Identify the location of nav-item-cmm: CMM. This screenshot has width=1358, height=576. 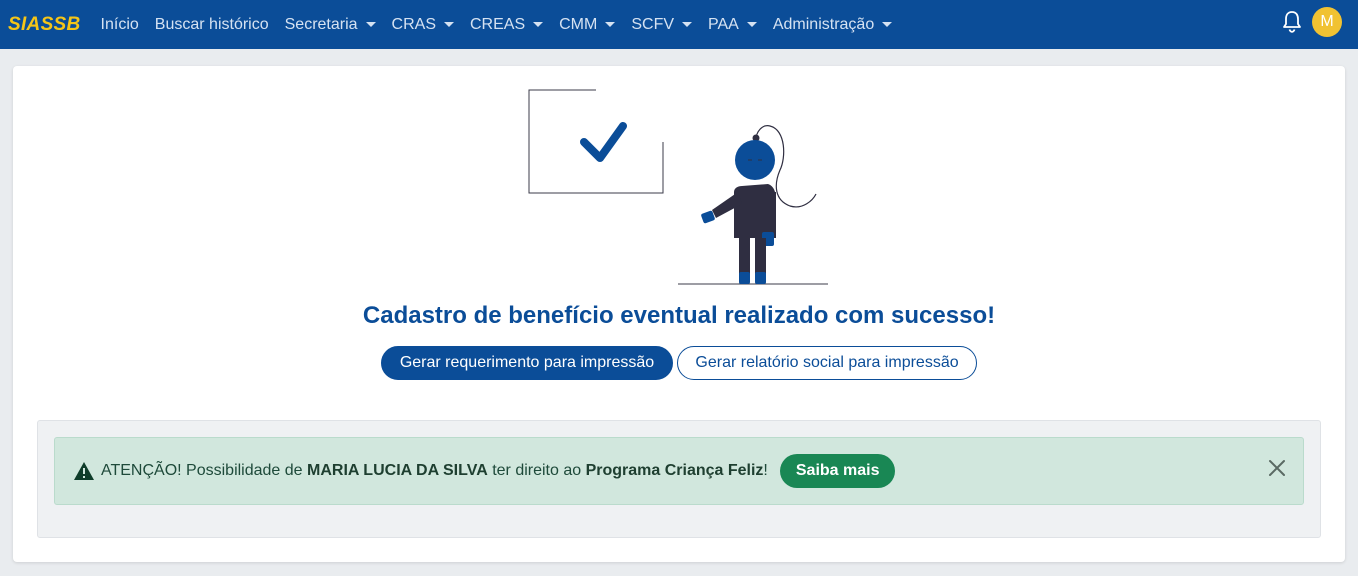
(587, 25).